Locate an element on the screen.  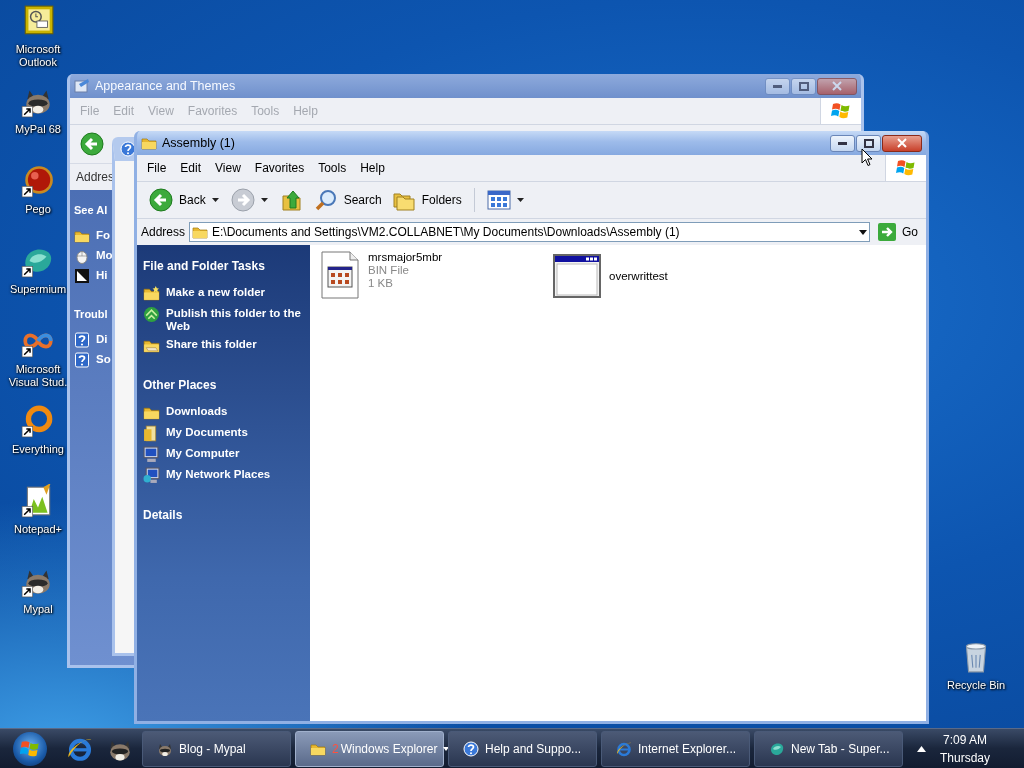
start-button is located at coordinates (30, 748).